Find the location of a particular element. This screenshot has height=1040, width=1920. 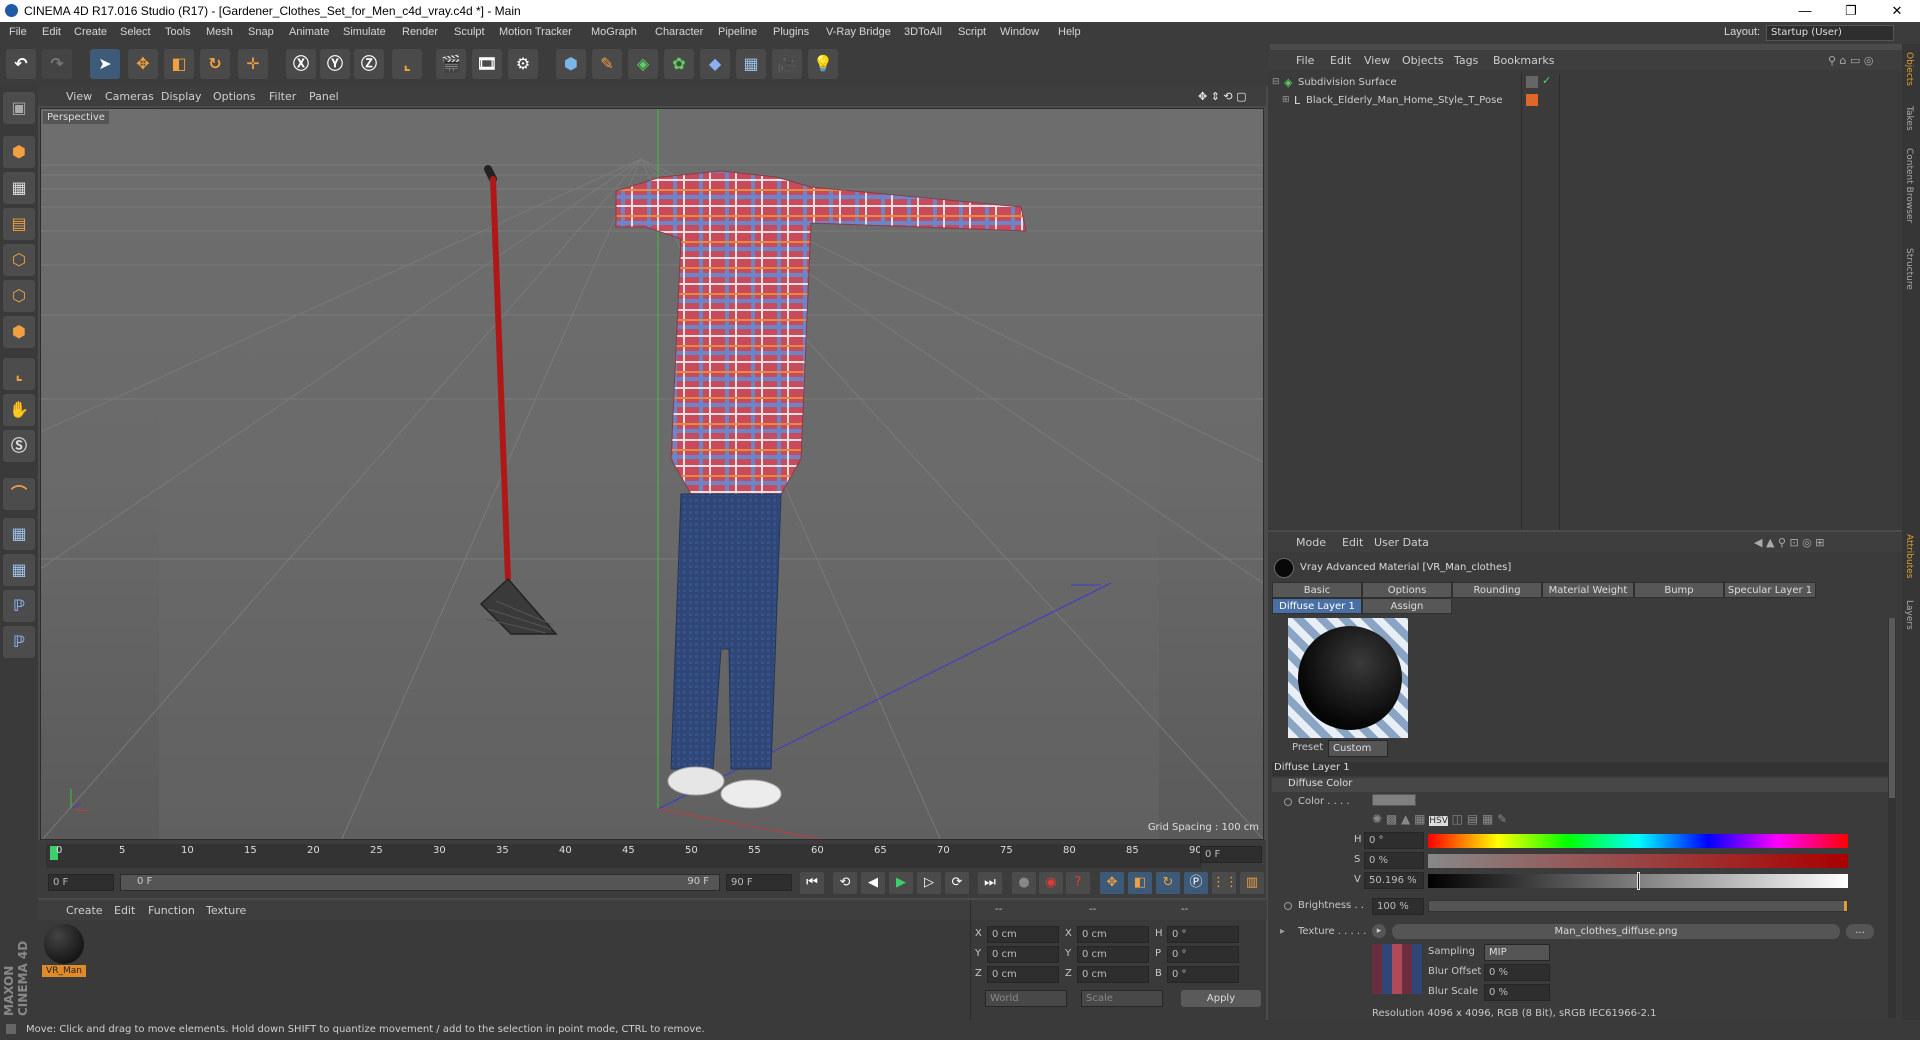

transform-tool-button: ✛ is located at coordinates (253, 64).